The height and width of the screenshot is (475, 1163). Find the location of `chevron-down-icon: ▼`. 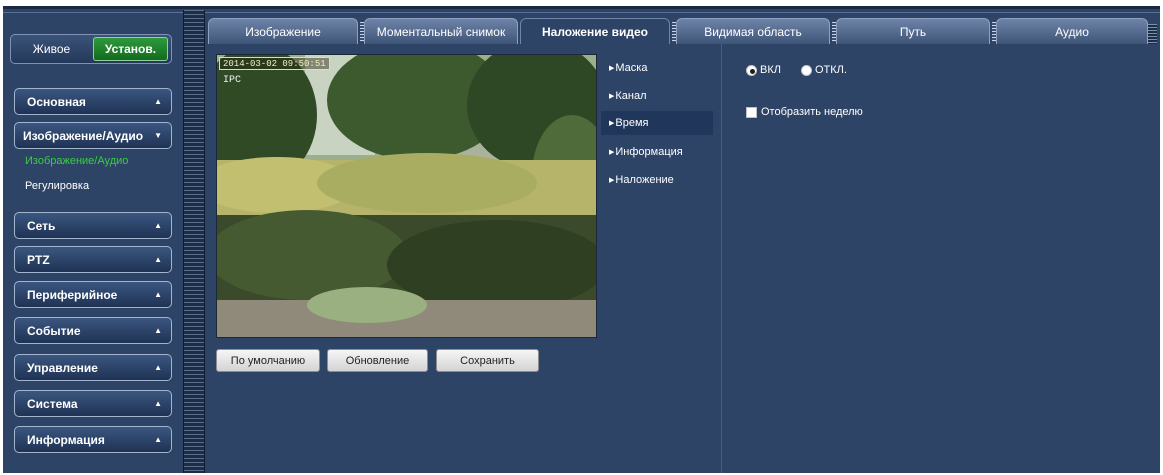

chevron-down-icon: ▼ is located at coordinates (158, 135).